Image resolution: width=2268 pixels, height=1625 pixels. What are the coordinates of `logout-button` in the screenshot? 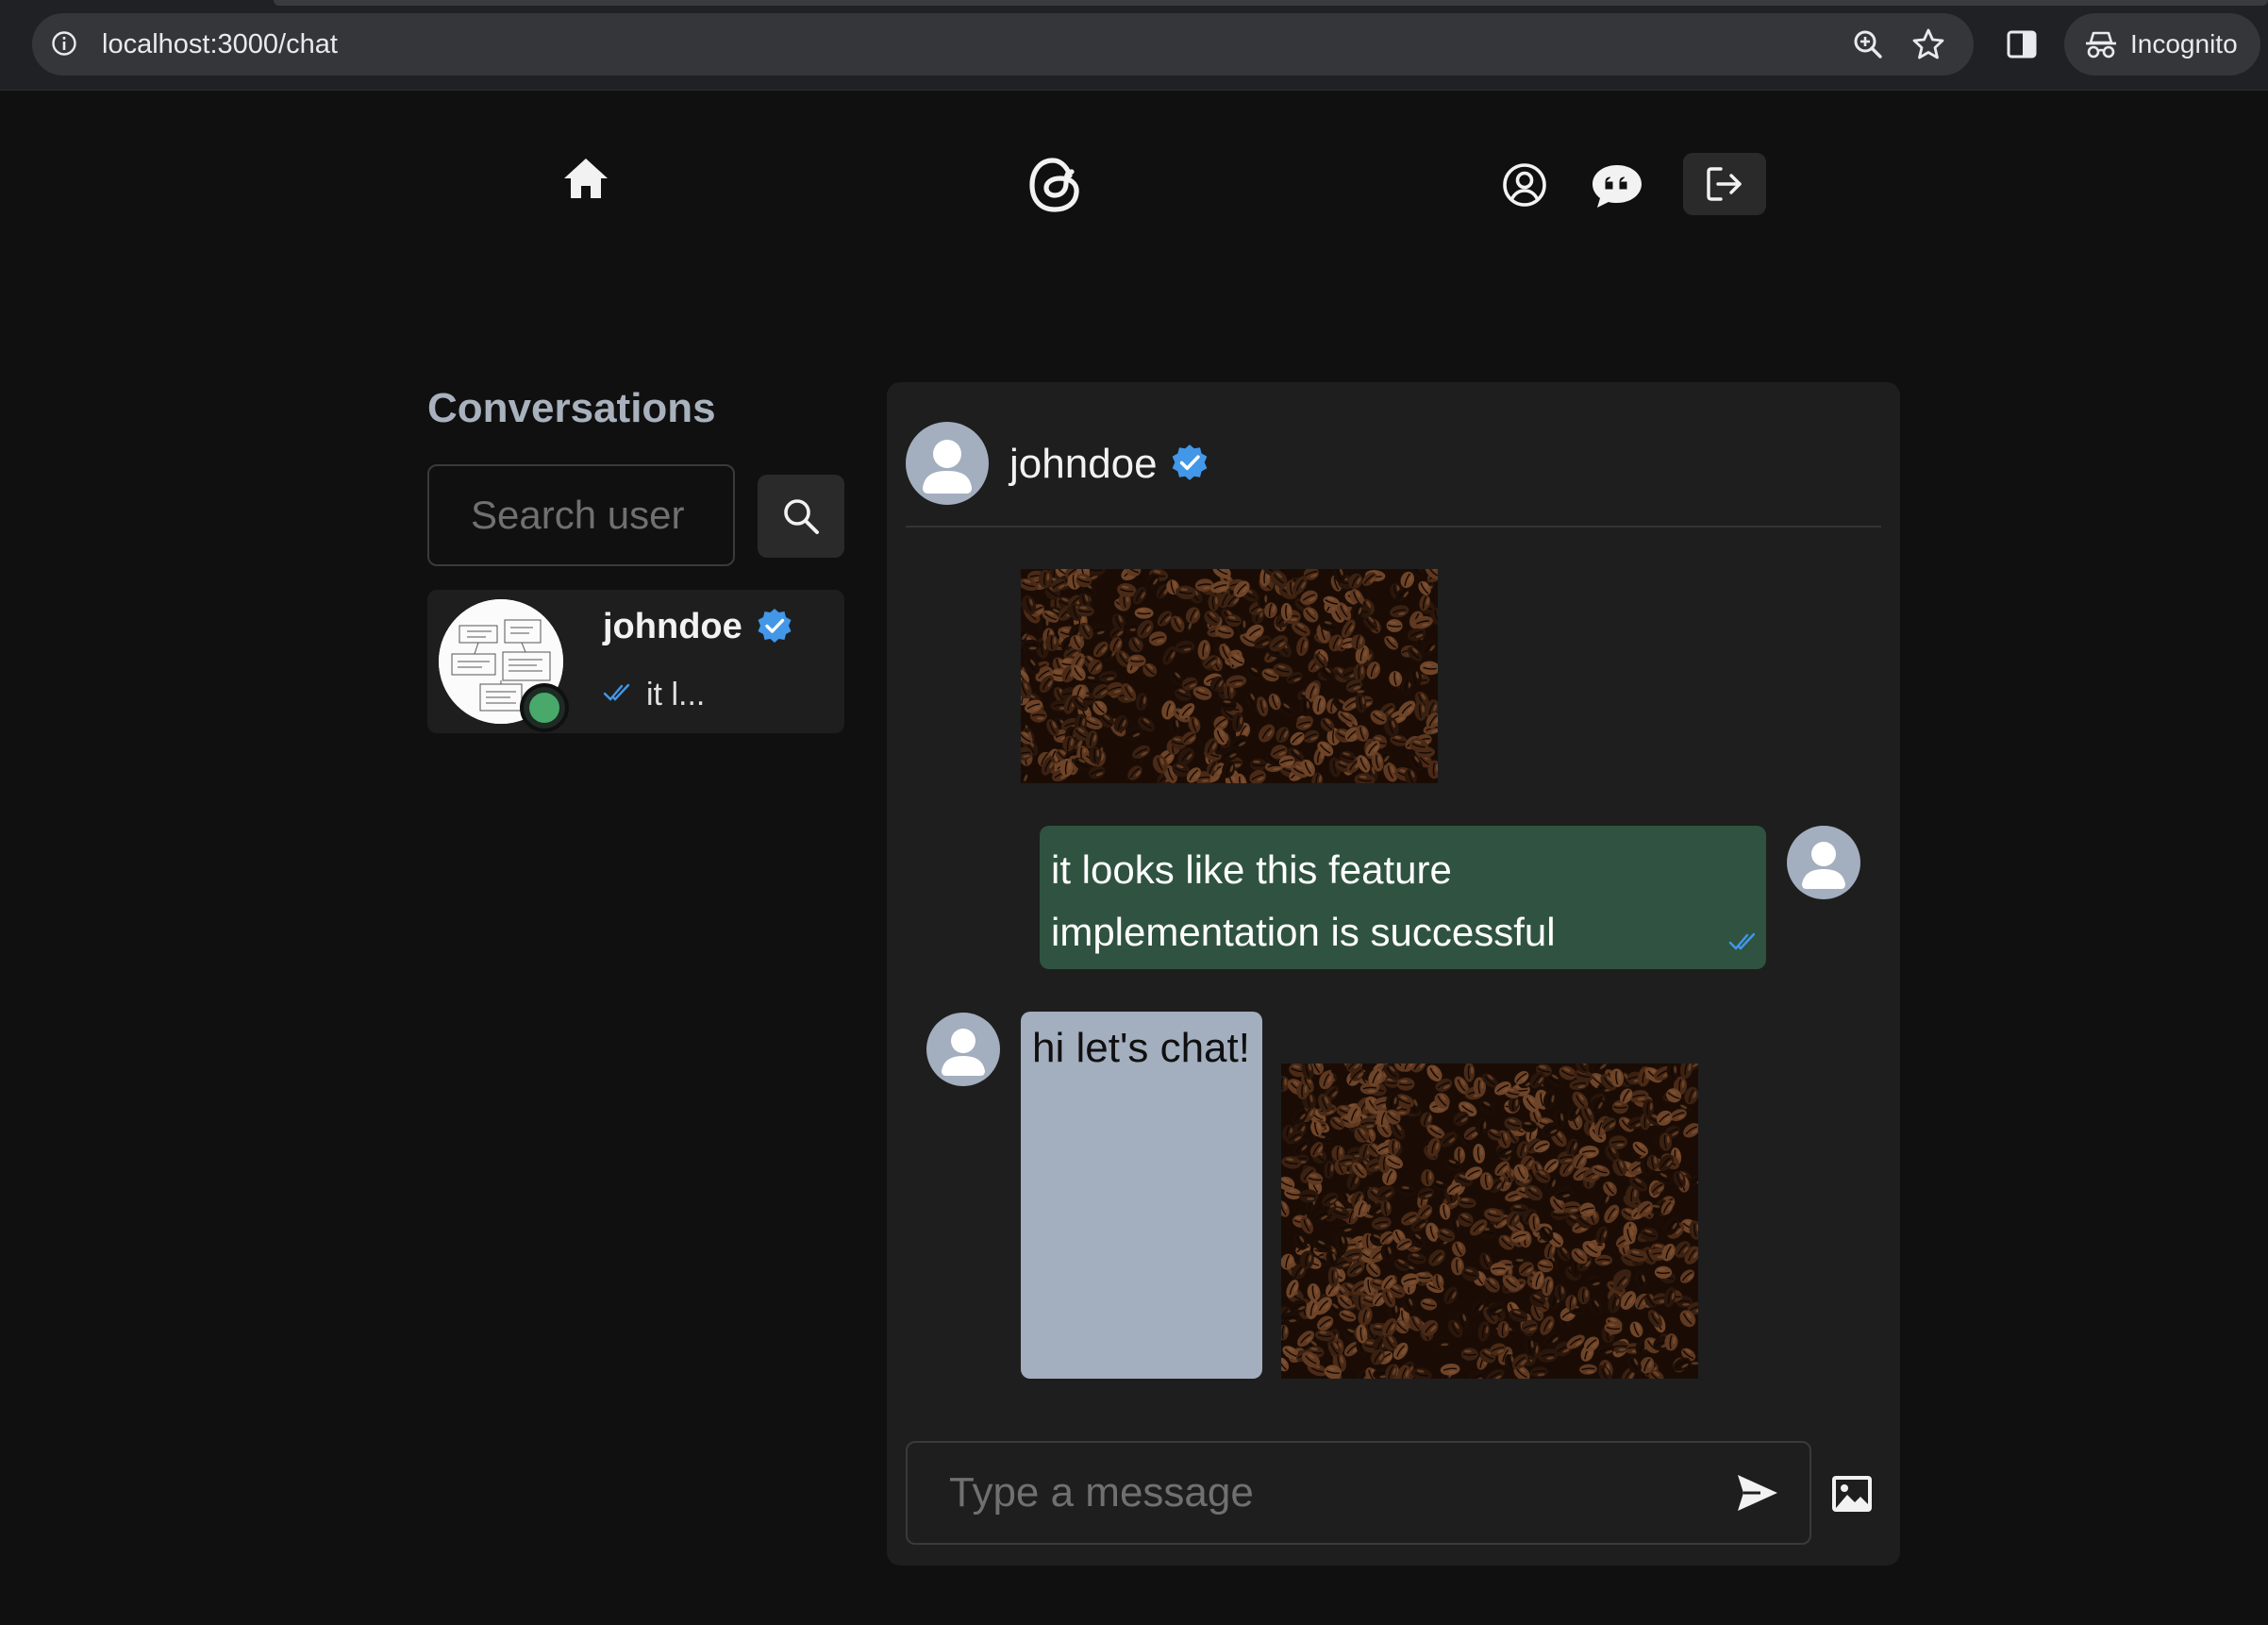 It's located at (1725, 184).